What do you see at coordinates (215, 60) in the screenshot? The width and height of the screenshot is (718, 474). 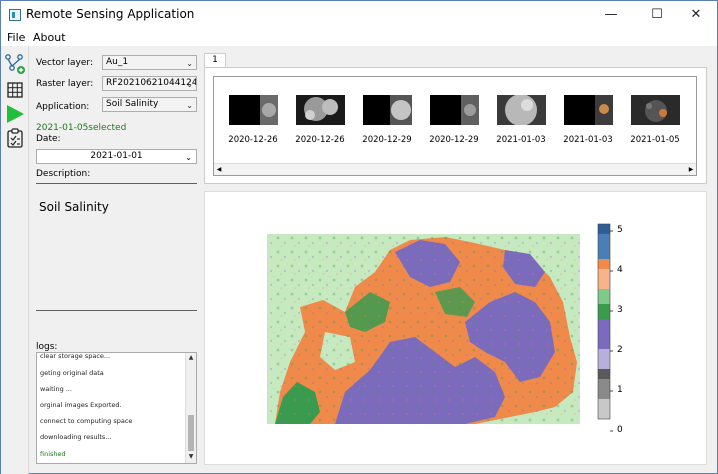 I see `tab-1: 1` at bounding box center [215, 60].